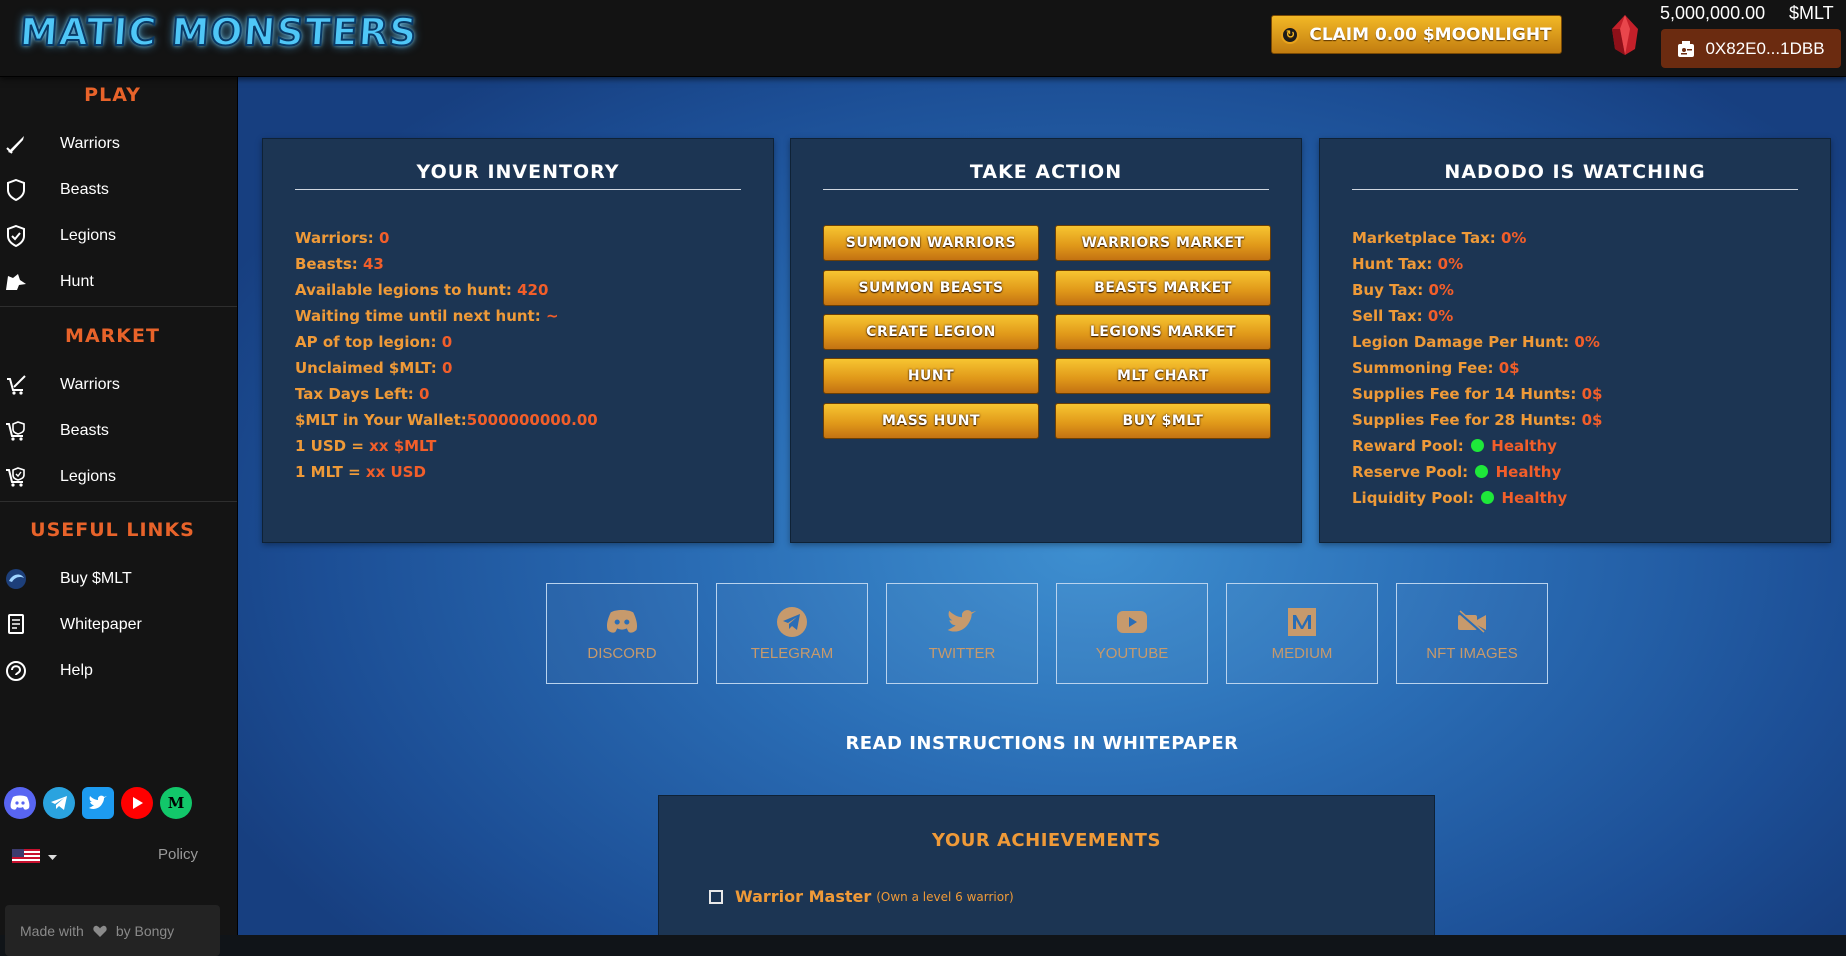 Image resolution: width=1846 pixels, height=956 pixels. What do you see at coordinates (96, 578) in the screenshot?
I see `sidebar-item-label: Buy $MLT` at bounding box center [96, 578].